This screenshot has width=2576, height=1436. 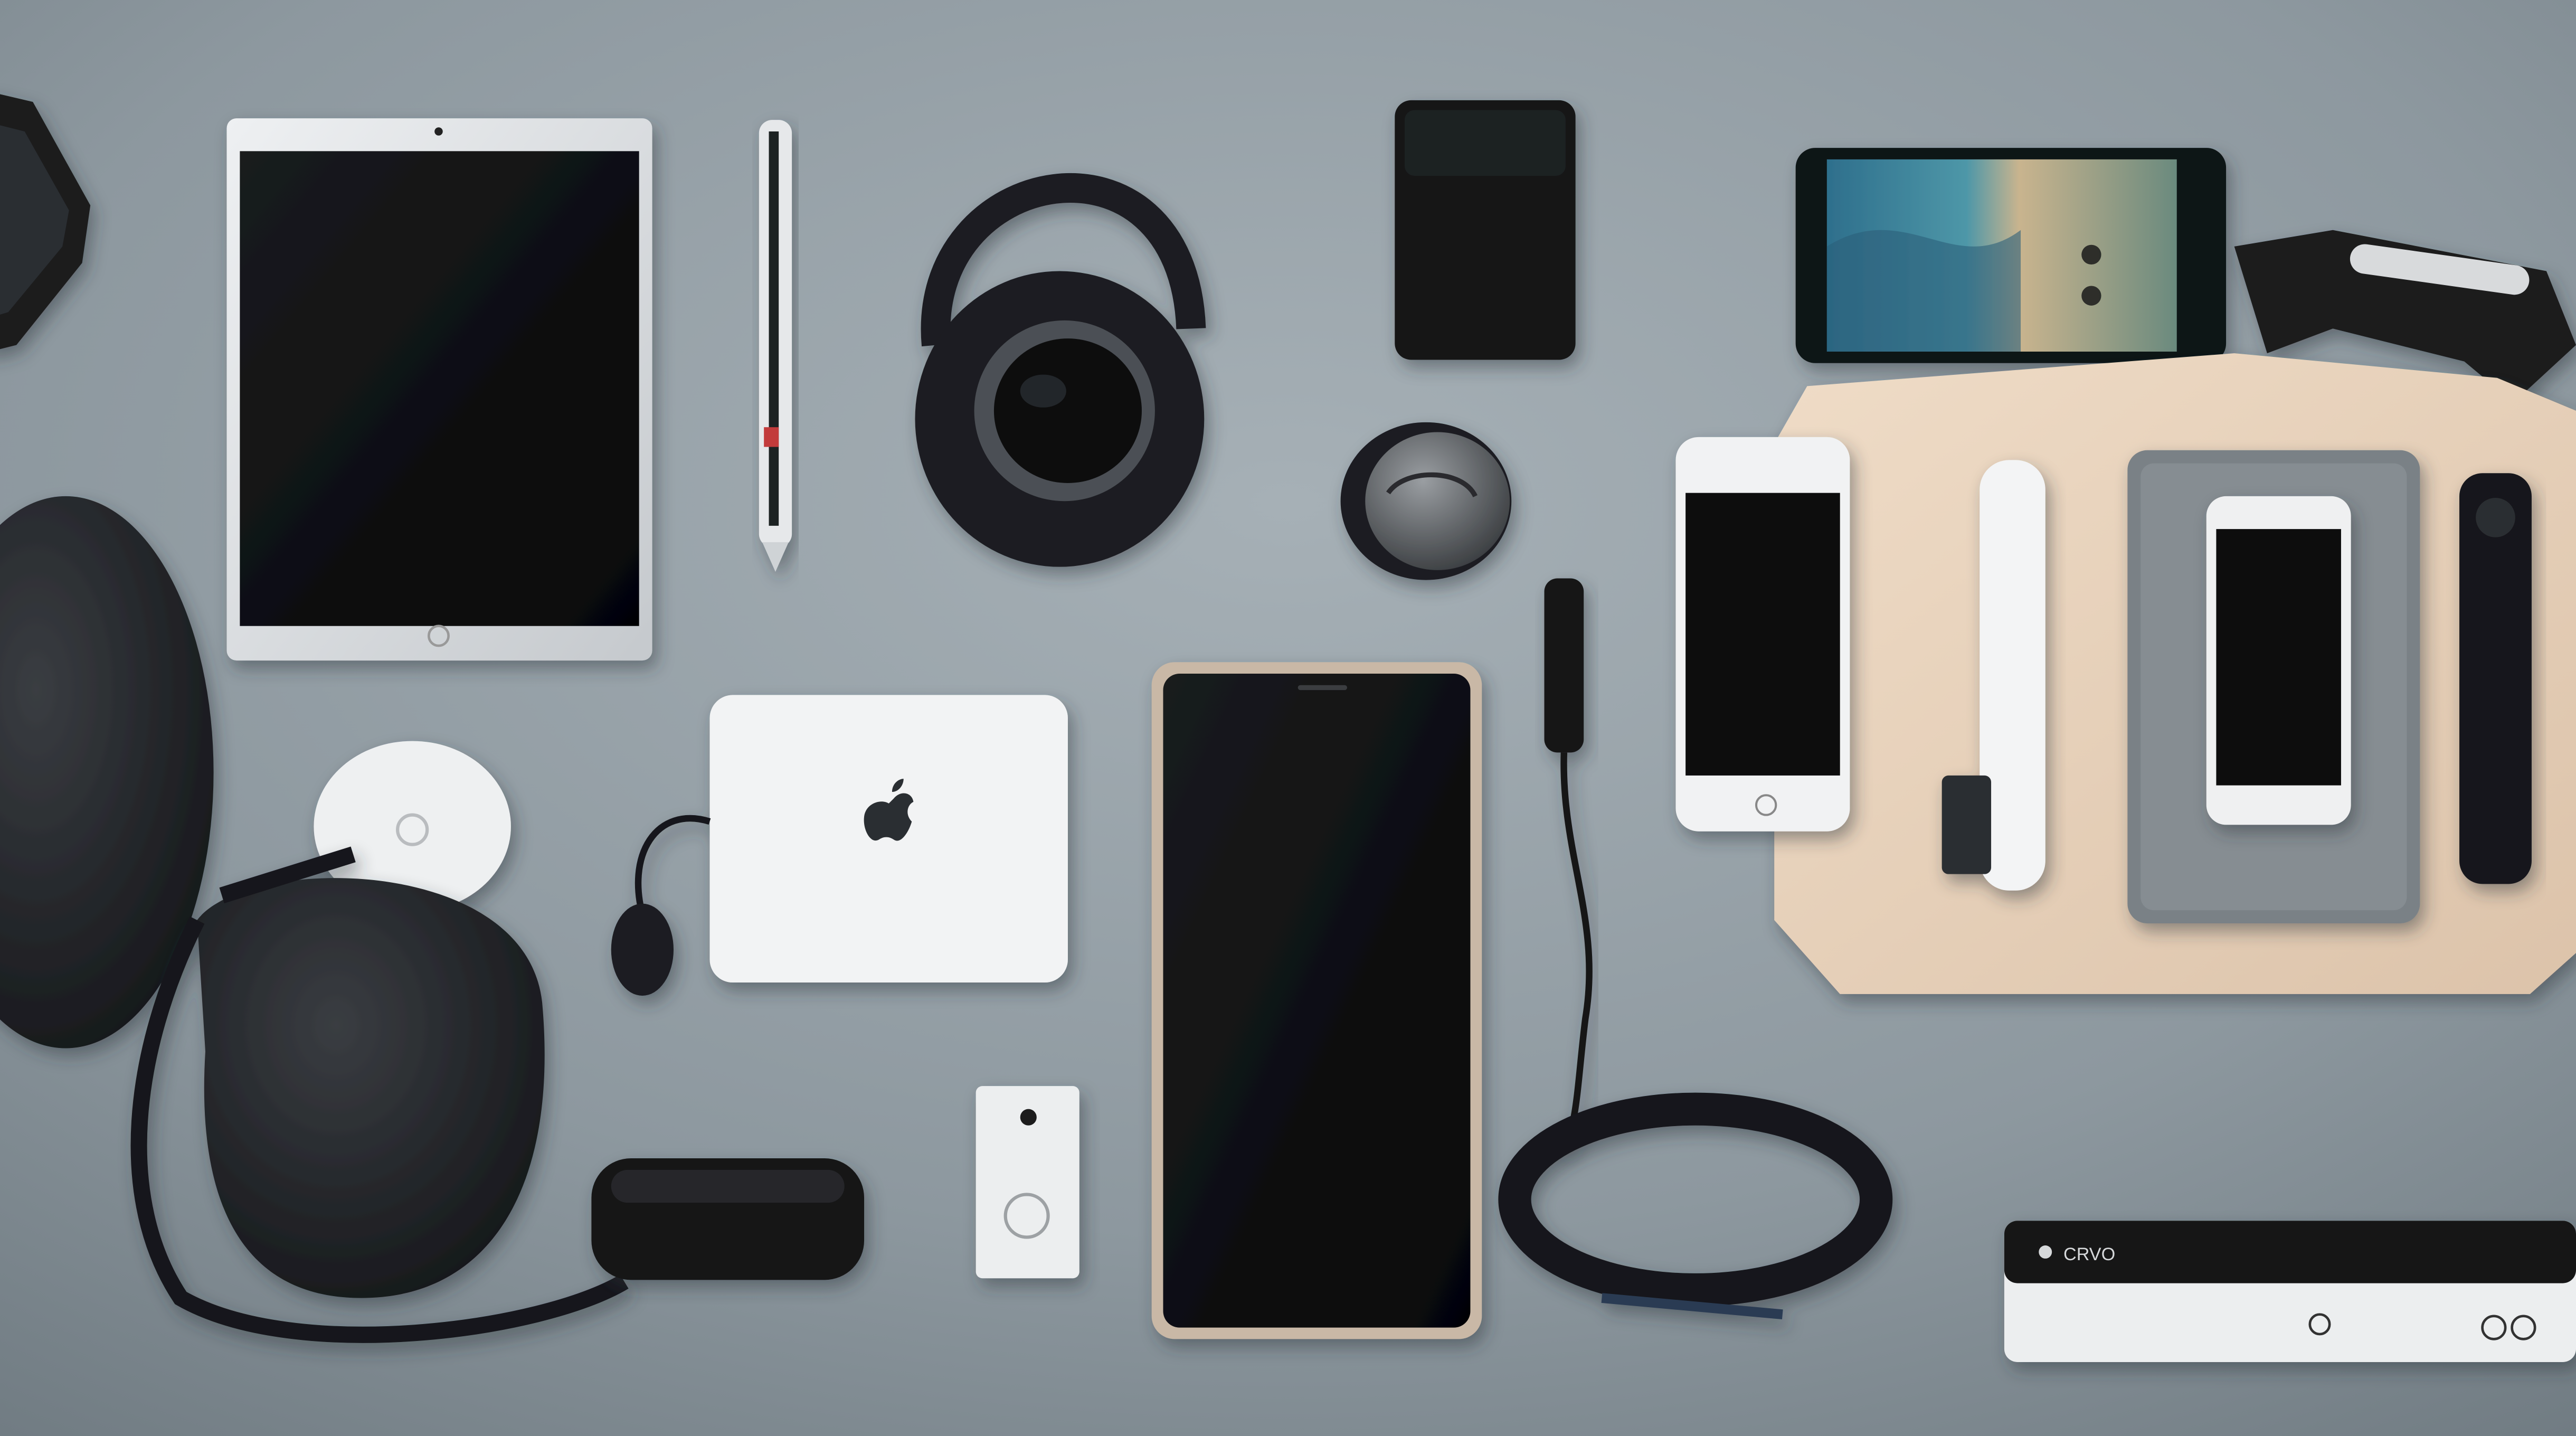 I want to click on stylus, so click(x=775, y=346).